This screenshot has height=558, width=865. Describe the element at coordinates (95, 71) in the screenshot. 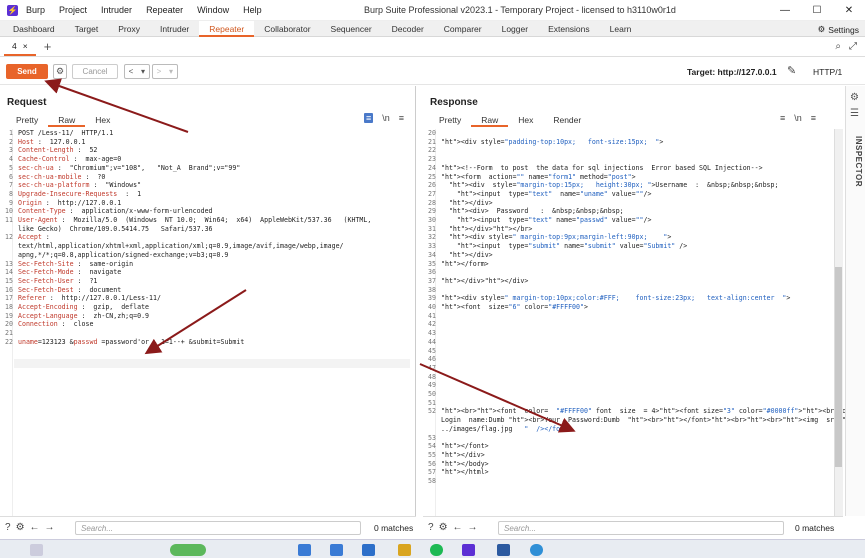

I see `cancel-button: Cancel` at that location.